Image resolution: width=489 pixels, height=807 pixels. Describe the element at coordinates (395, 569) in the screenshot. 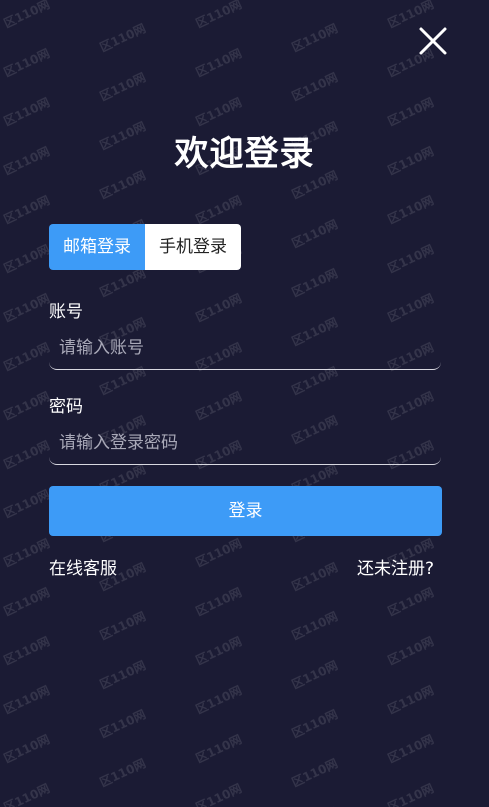

I see `register-link: 还未注册?` at that location.